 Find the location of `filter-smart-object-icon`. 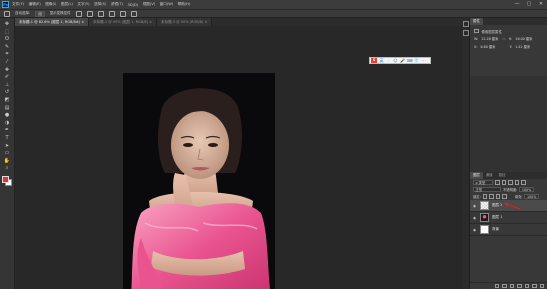

filter-smart-object-icon is located at coordinates (523, 182).